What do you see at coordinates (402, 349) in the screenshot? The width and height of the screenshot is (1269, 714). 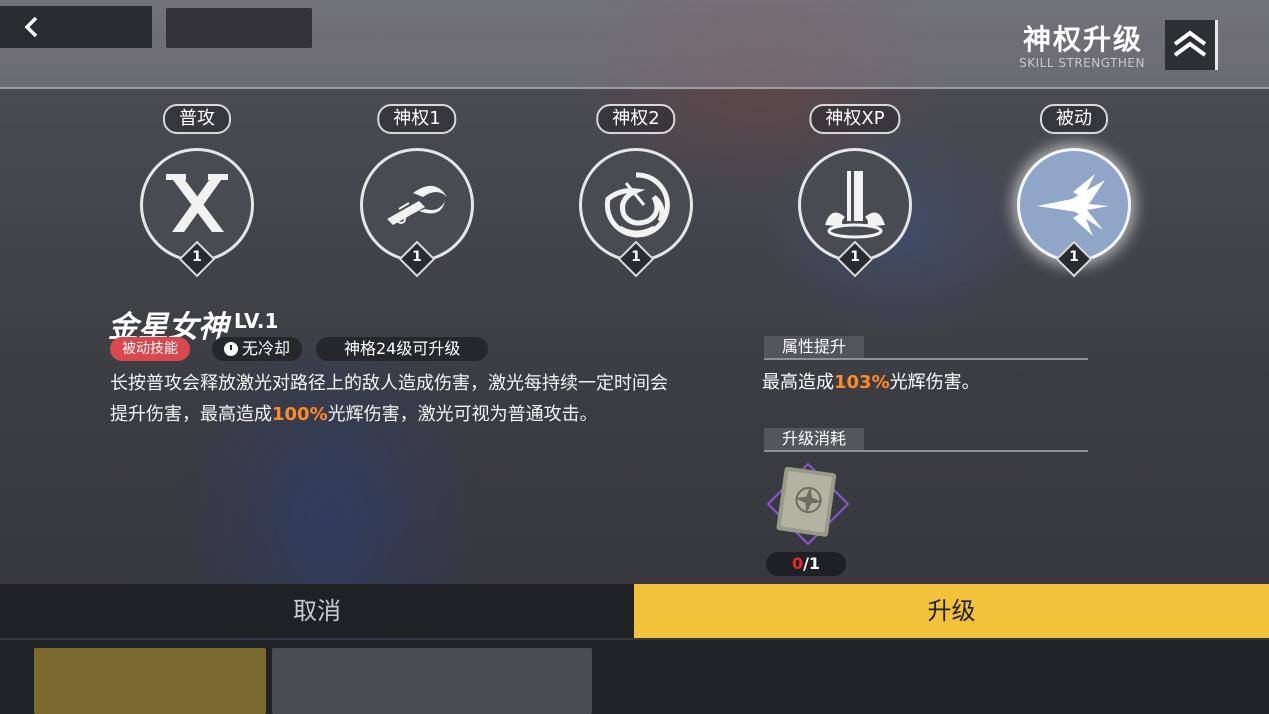 I see `requirement-tag: 神格24级可升级` at bounding box center [402, 349].